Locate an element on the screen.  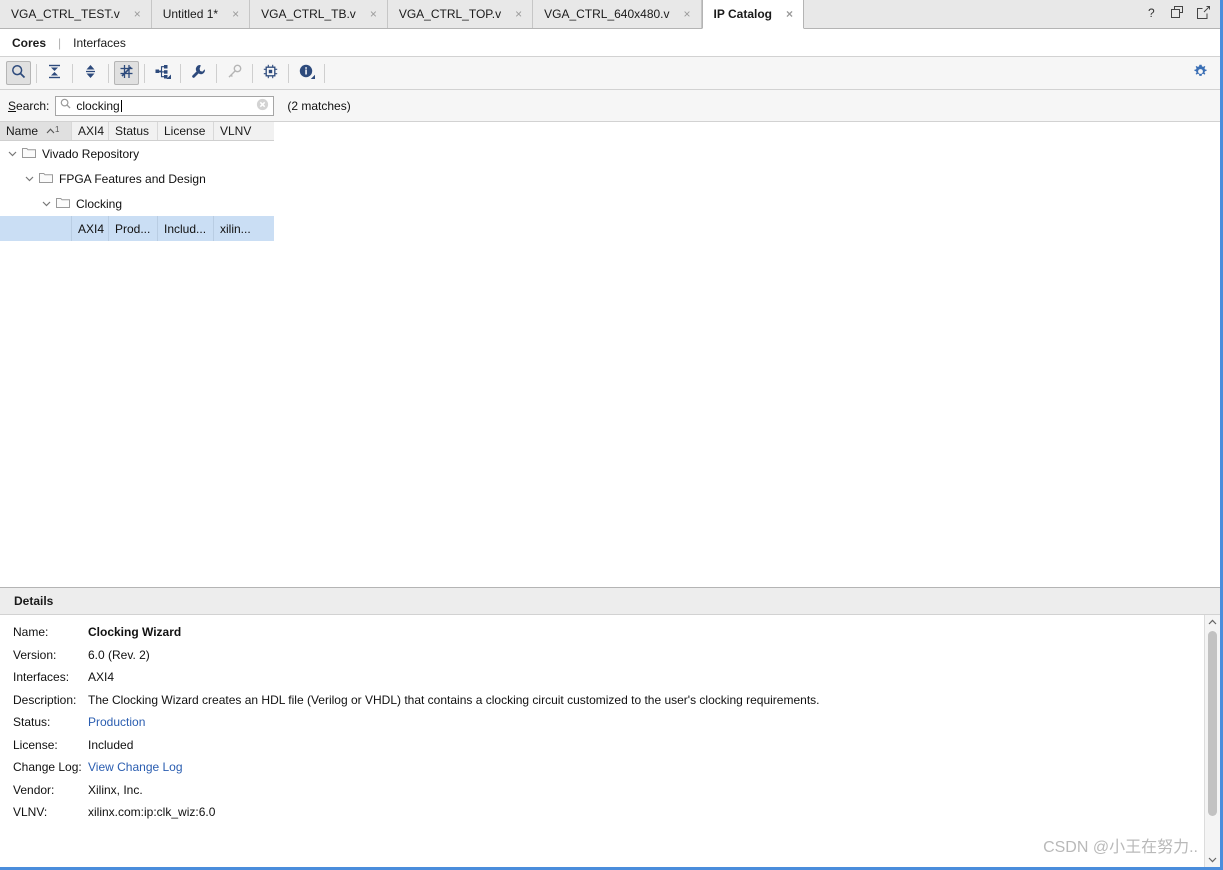
column-header-axi4: AXI4 is located at coordinates (90, 131).